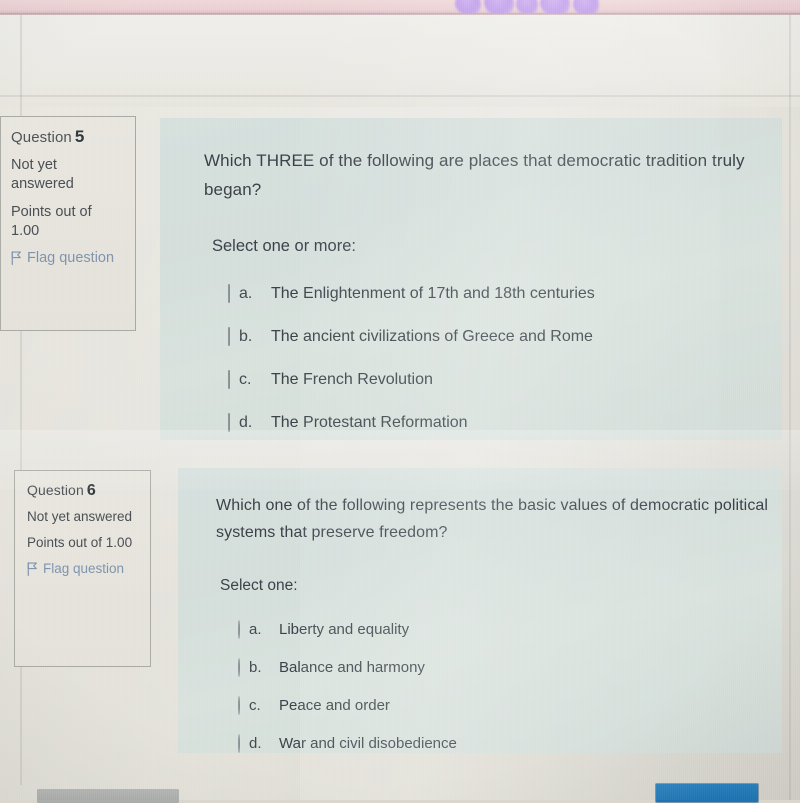 The height and width of the screenshot is (803, 800). Describe the element at coordinates (108, 796) in the screenshot. I see `bottom-secondary-button` at that location.